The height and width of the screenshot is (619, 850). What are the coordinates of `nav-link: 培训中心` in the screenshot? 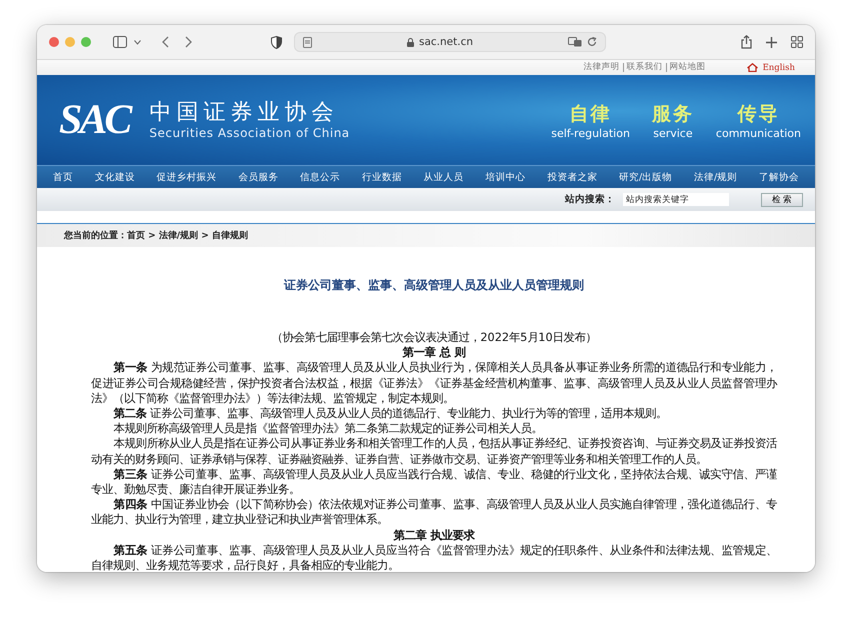 It's located at (505, 177).